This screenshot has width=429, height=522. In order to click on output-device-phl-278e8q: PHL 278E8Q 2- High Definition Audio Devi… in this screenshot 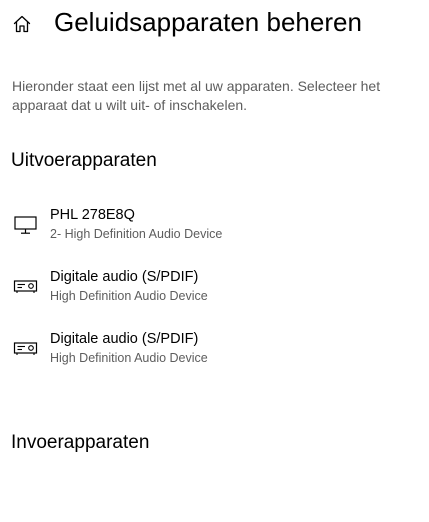, I will do `click(214, 228)`.